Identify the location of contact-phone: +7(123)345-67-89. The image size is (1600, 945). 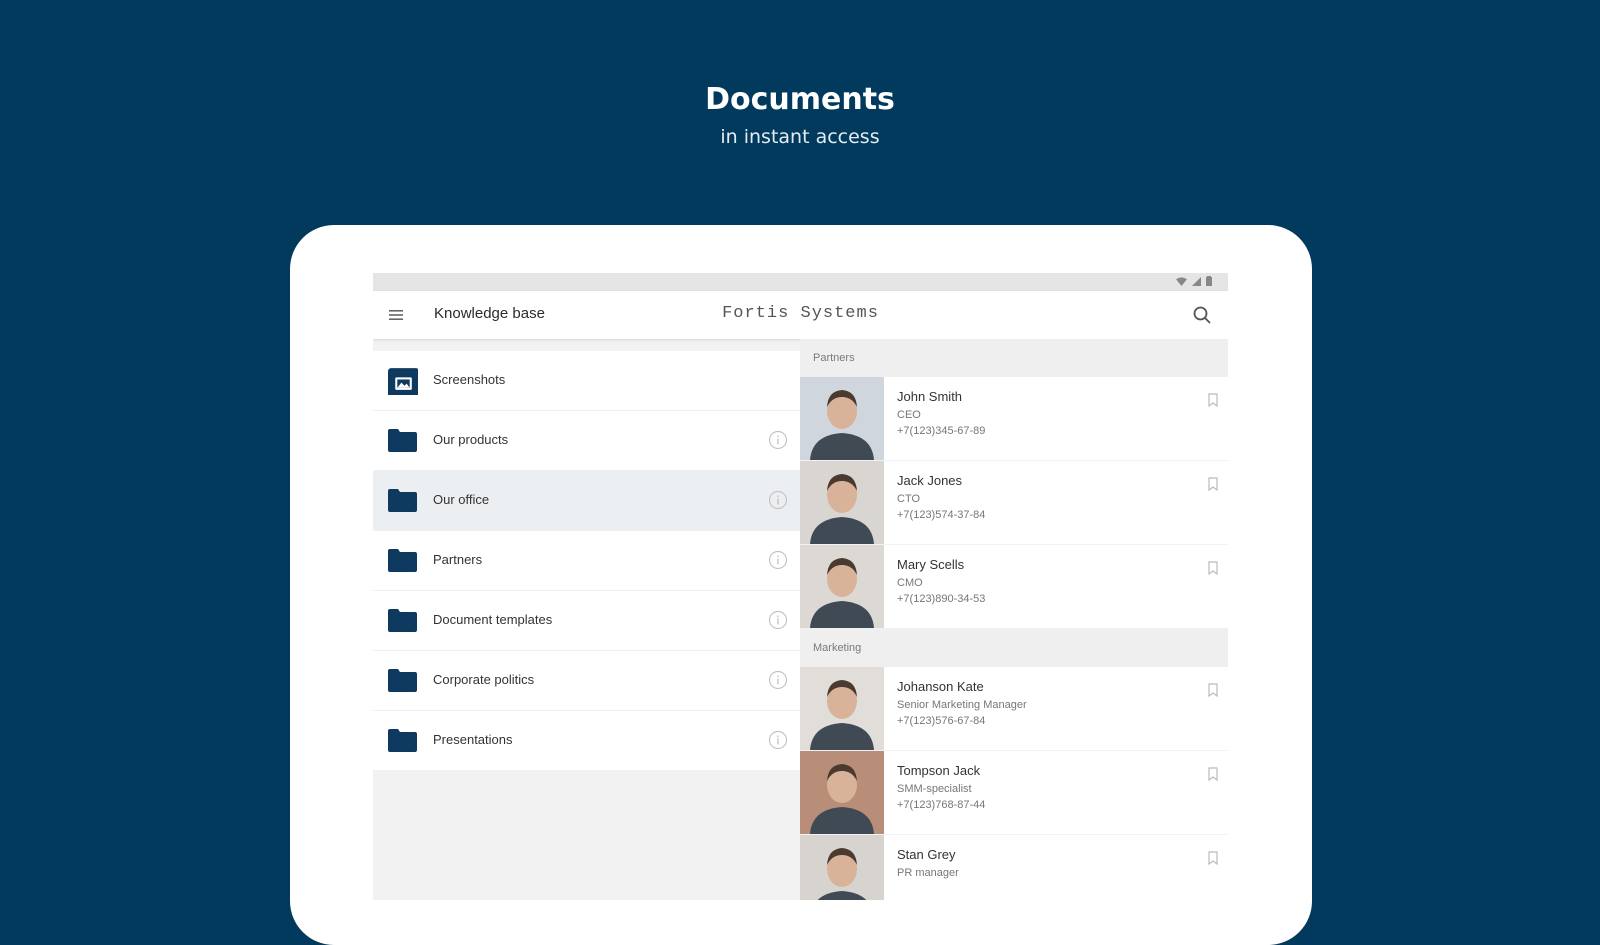
(941, 431).